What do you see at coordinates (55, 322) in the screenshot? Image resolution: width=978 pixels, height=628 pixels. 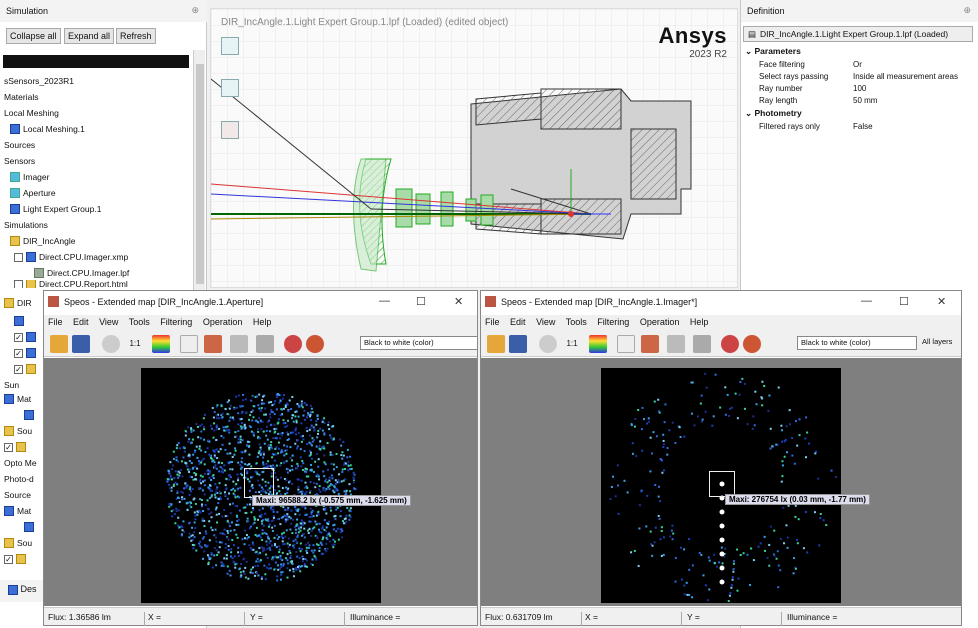 I see `menu-file: File` at bounding box center [55, 322].